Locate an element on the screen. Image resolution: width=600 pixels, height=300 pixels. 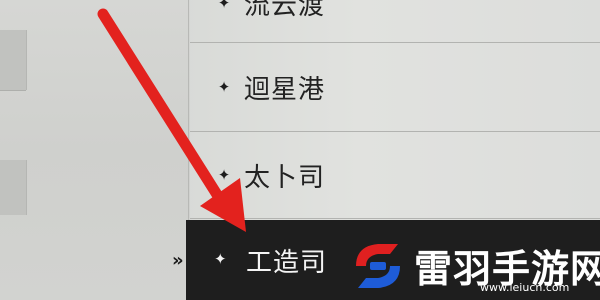
left-panel-divider is located at coordinates (13, 90).